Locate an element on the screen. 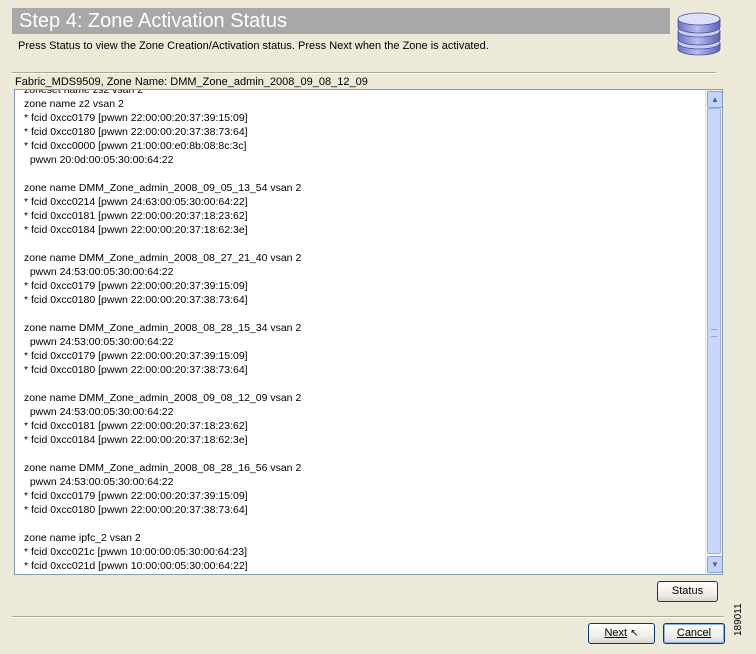  chevron-down-icon: ▼ is located at coordinates (715, 564).